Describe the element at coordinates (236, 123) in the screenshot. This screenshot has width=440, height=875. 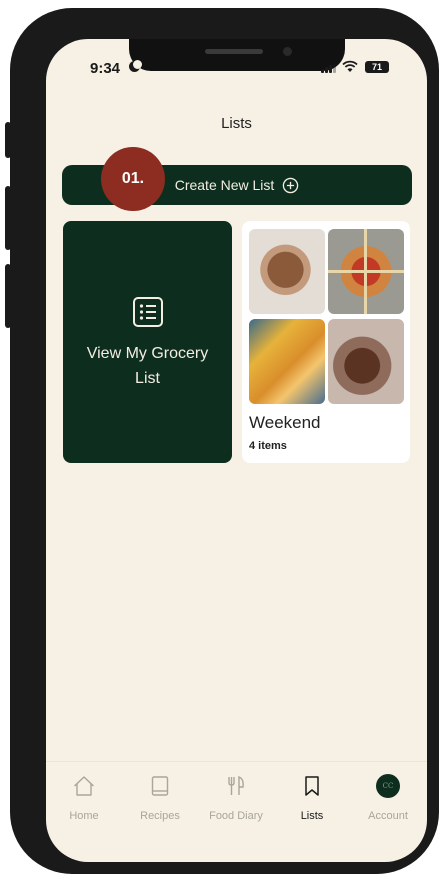
I see `page-title: Lists` at that location.